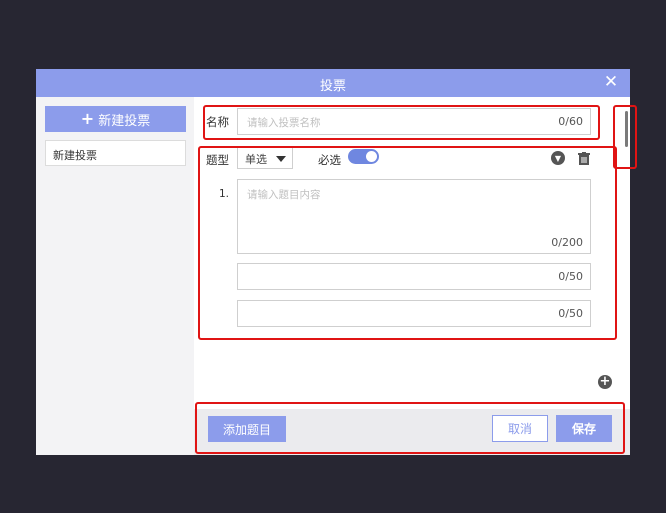 This screenshot has width=666, height=513. I want to click on dialog-titlebar: 投票 ✕, so click(333, 83).